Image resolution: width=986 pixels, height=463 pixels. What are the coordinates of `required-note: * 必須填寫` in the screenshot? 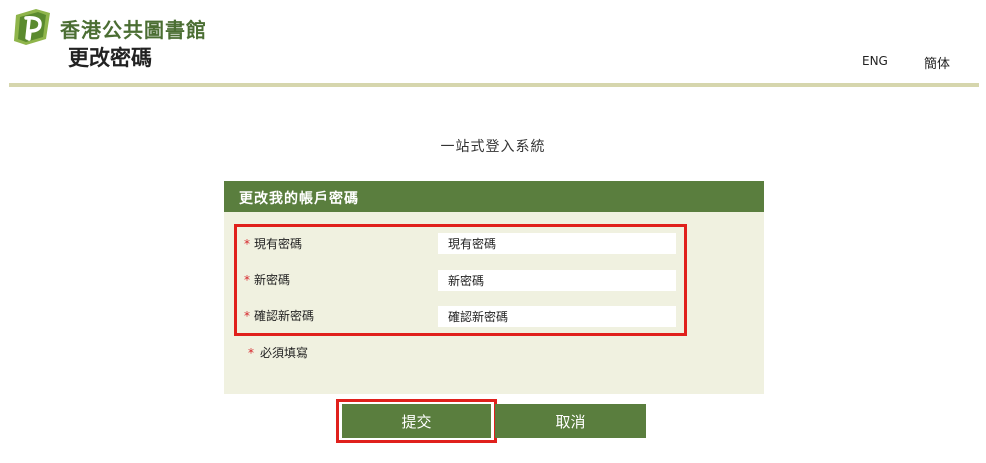 It's located at (278, 352).